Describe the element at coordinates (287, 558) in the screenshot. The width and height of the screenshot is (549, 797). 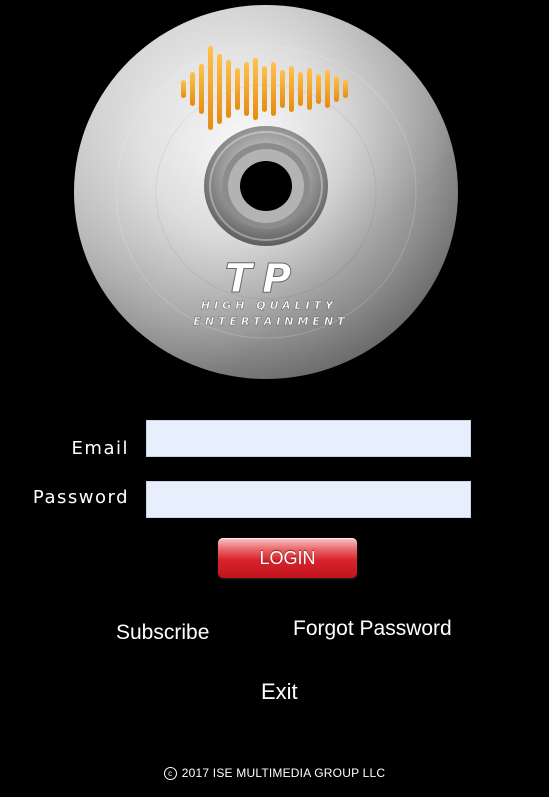
I see `login-button: LOGIN` at that location.